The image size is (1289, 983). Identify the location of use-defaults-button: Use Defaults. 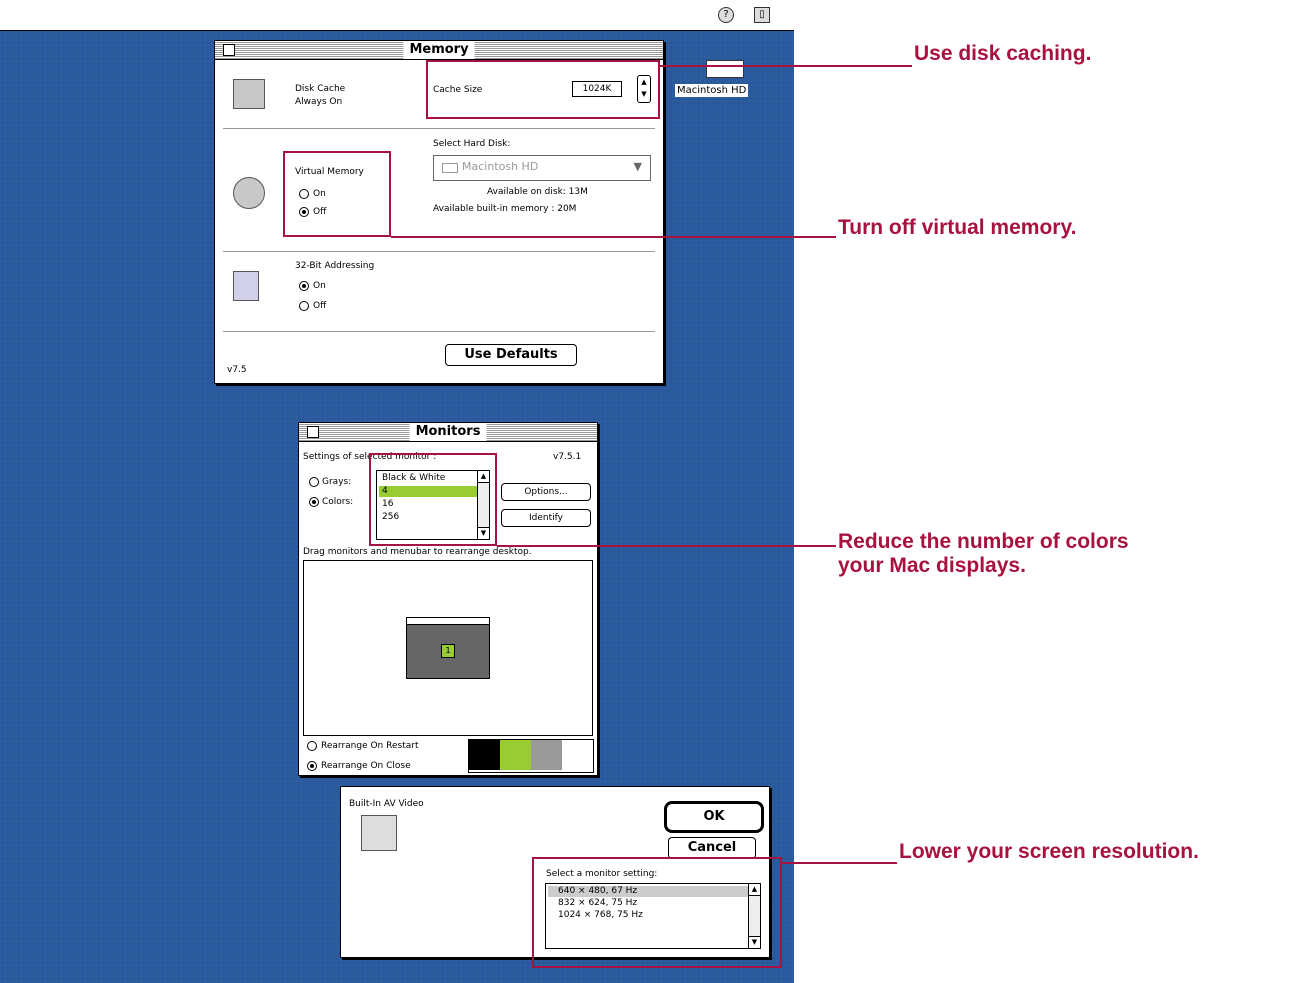
(511, 355).